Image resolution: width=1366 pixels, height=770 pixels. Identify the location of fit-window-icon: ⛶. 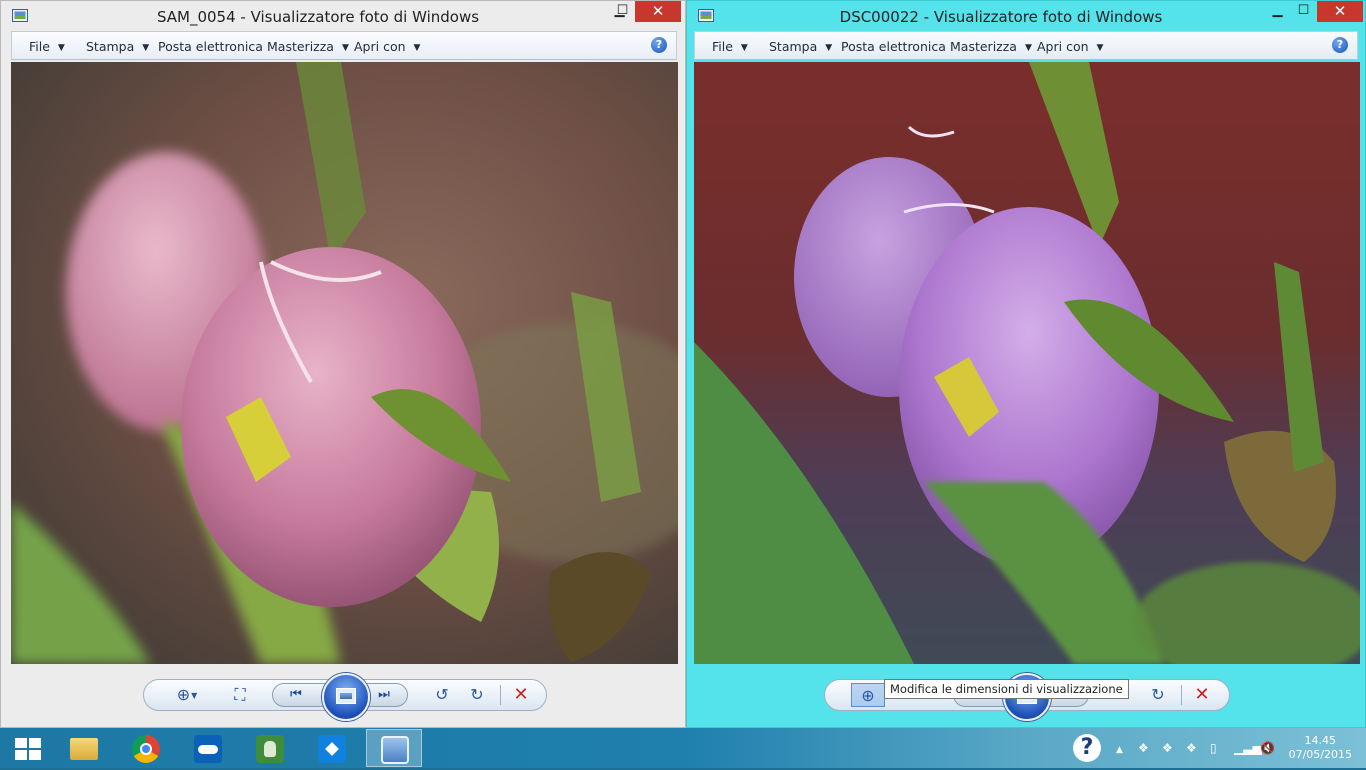
(240, 694).